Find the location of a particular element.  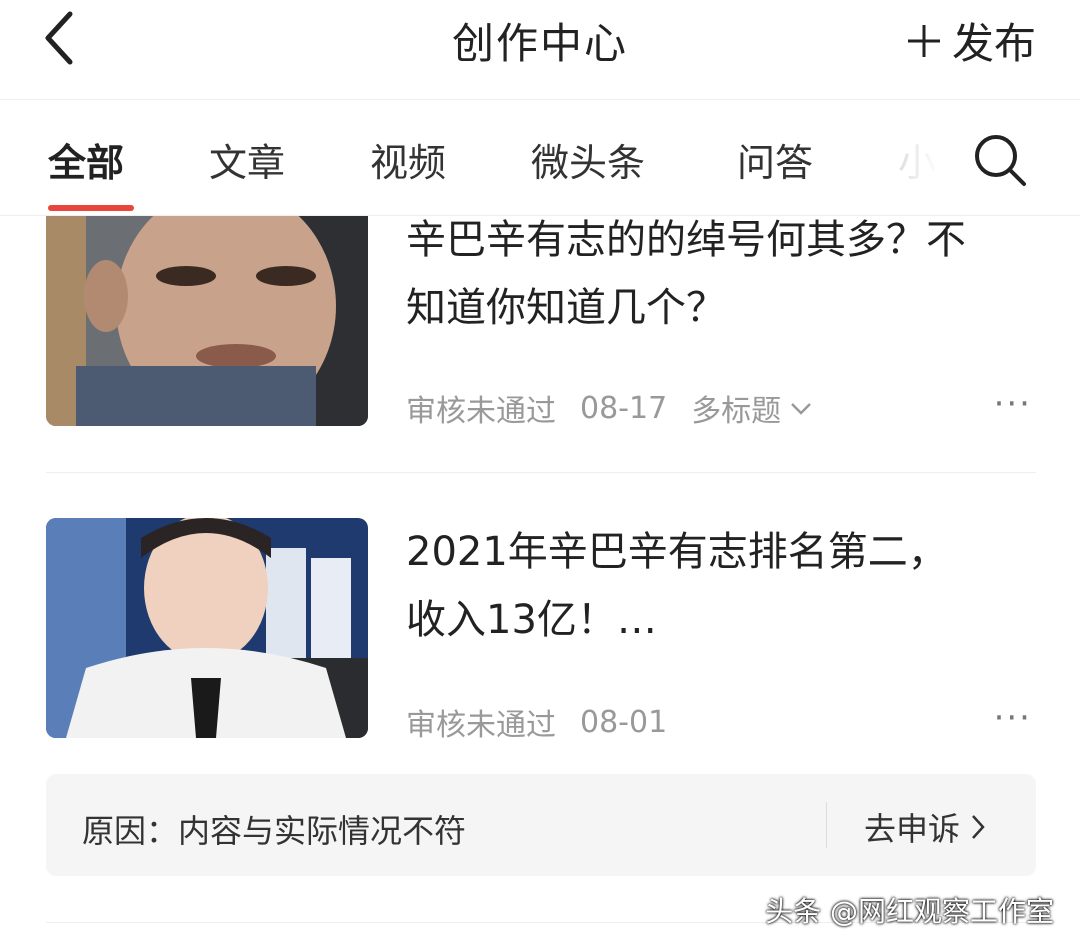

search-button is located at coordinates (1000, 160).